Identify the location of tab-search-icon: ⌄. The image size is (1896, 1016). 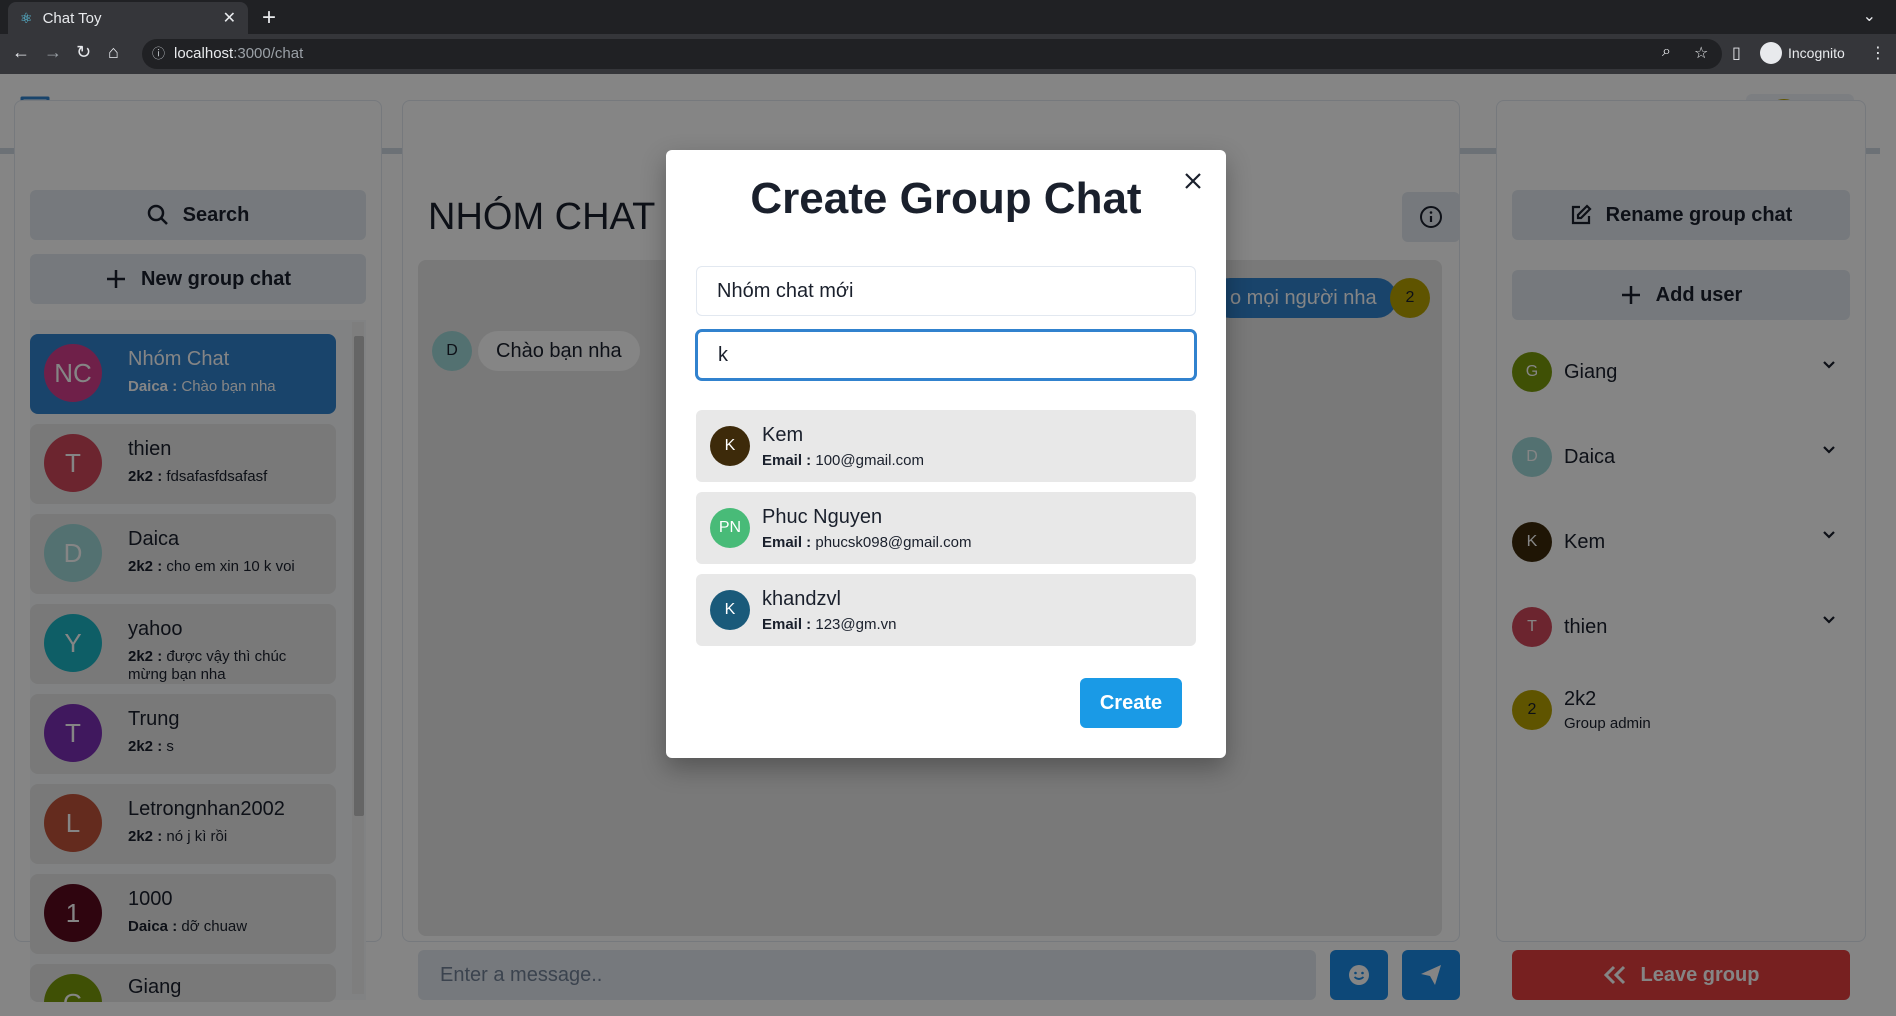
(1869, 16).